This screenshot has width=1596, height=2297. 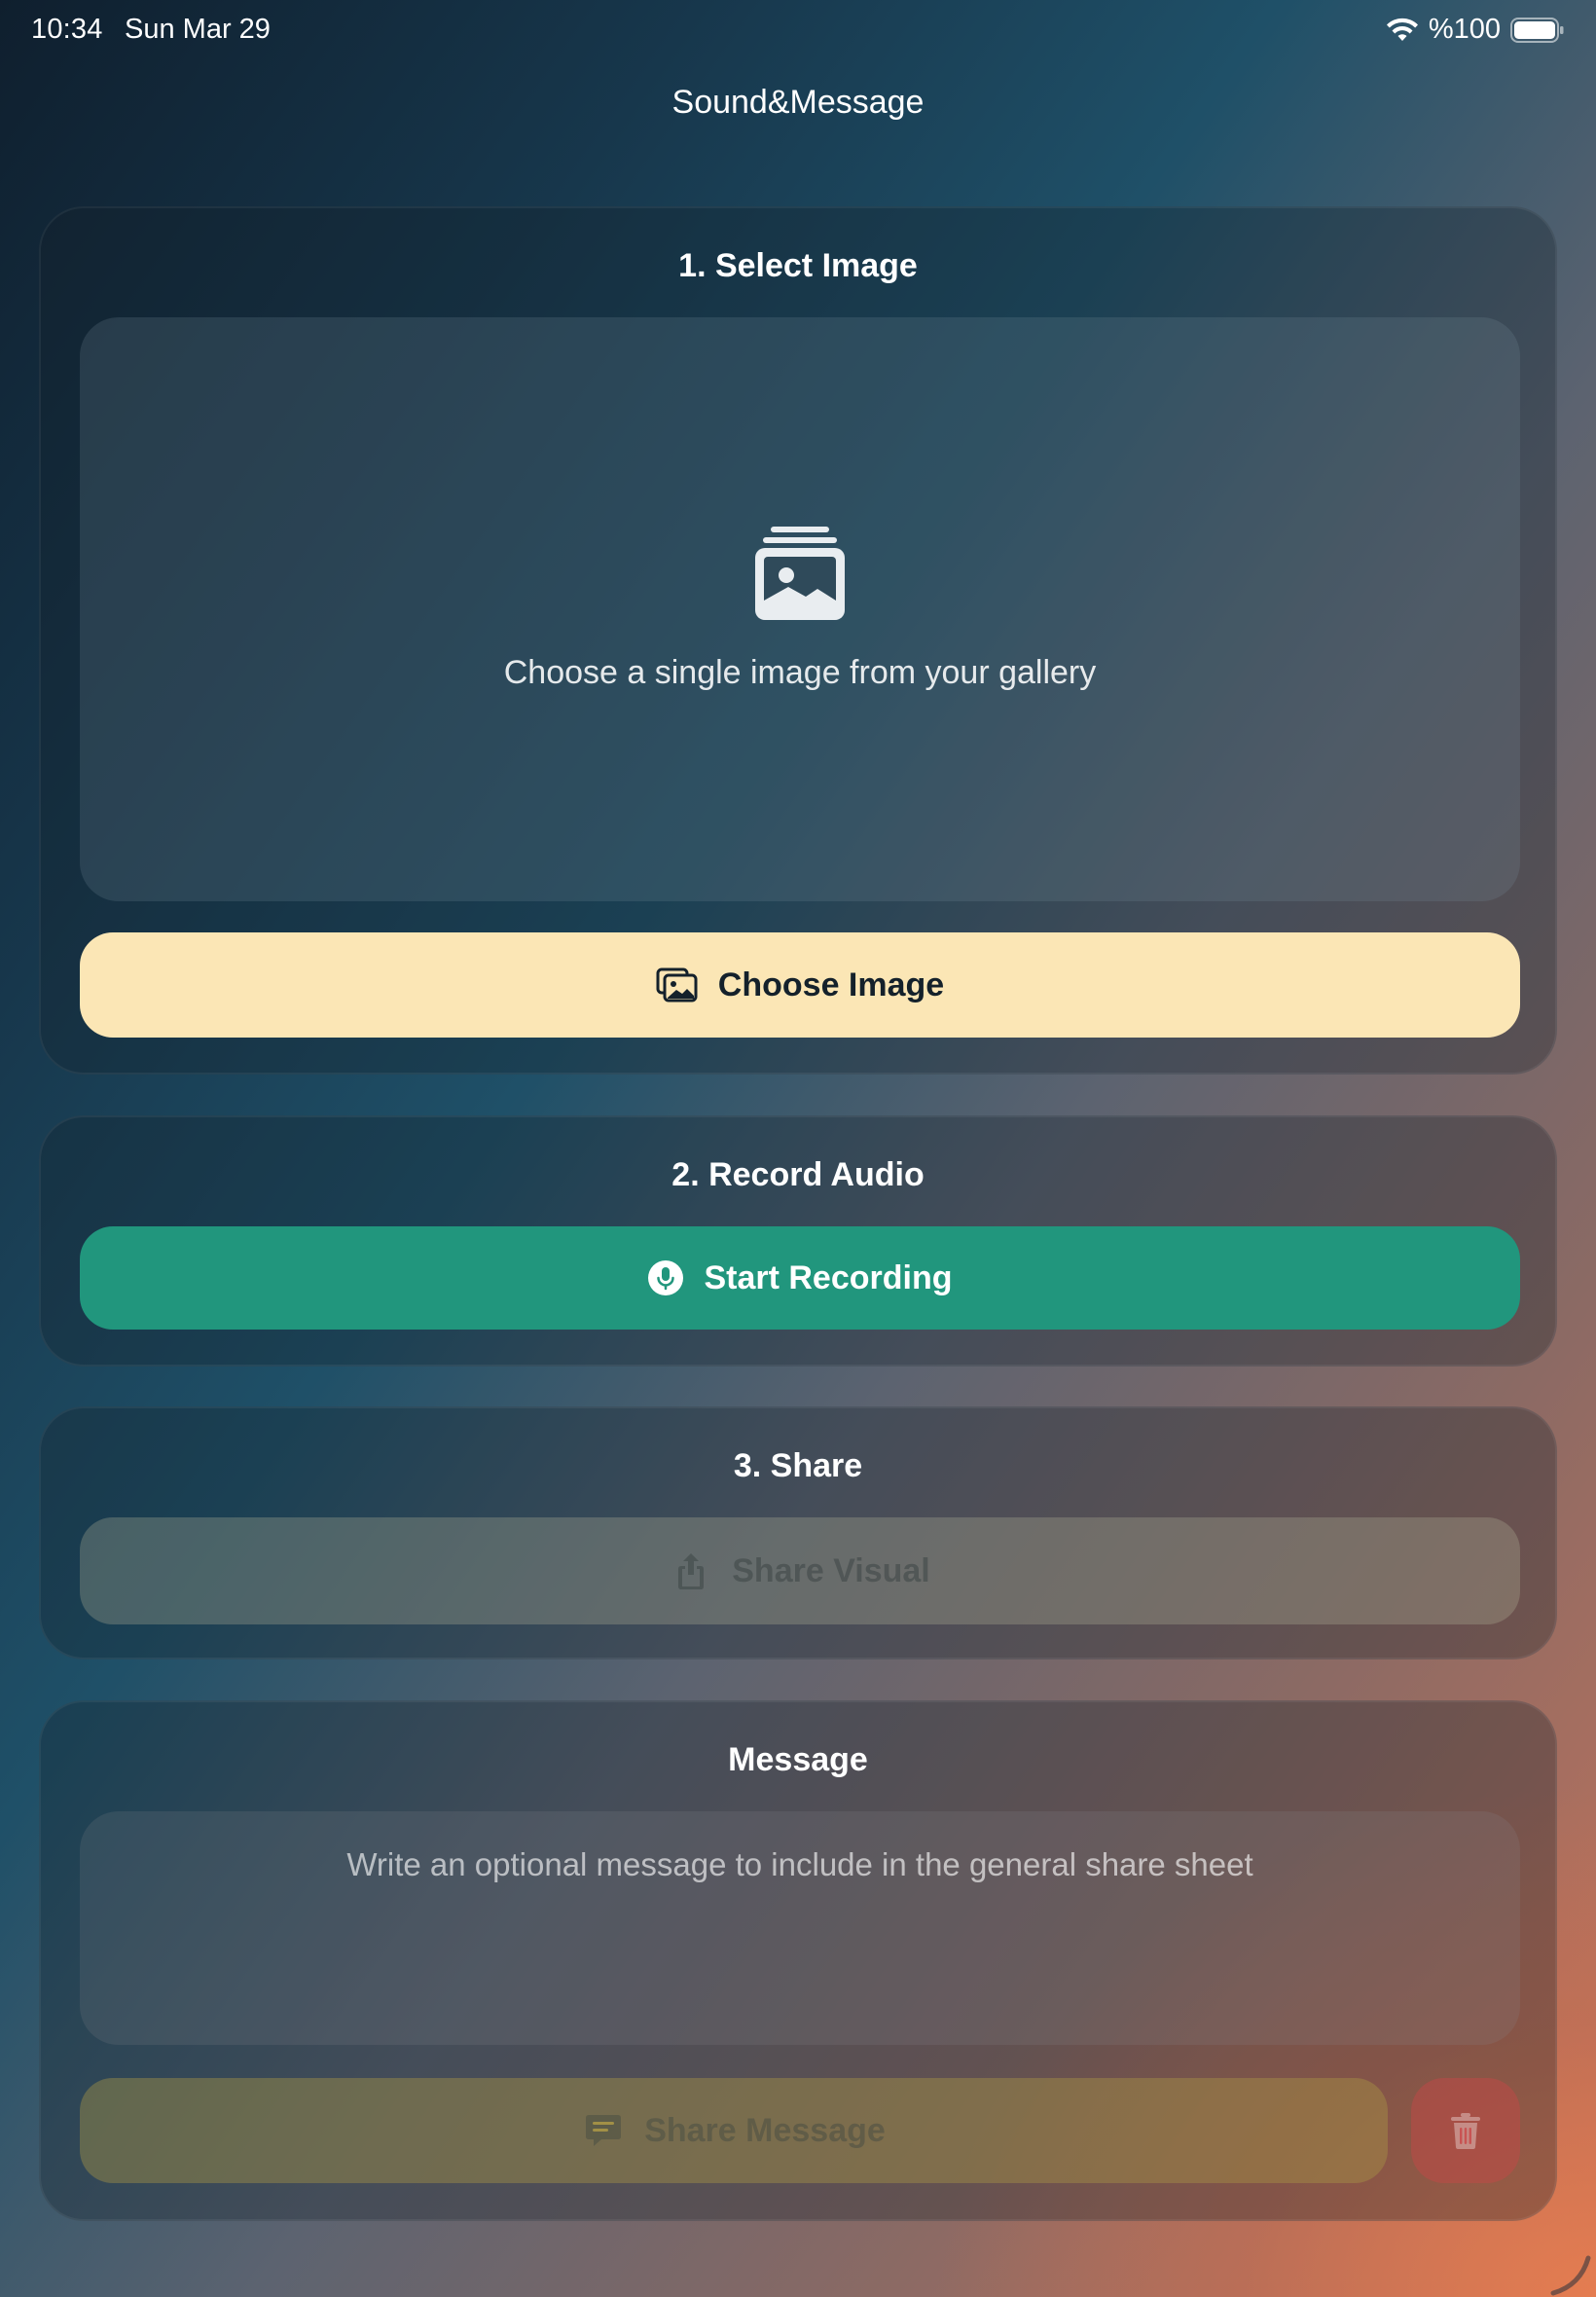 I want to click on record-audio-card: 2. Record Audio Start Recording, so click(x=798, y=1241).